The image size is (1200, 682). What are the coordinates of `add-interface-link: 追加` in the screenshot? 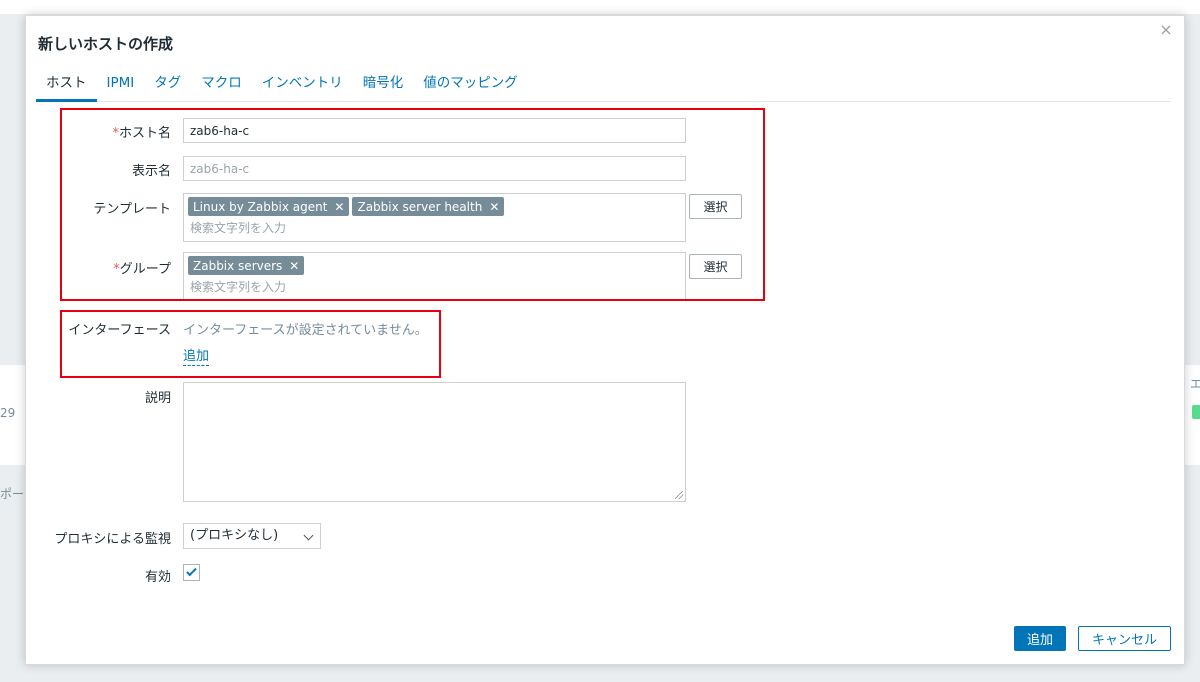 It's located at (196, 357).